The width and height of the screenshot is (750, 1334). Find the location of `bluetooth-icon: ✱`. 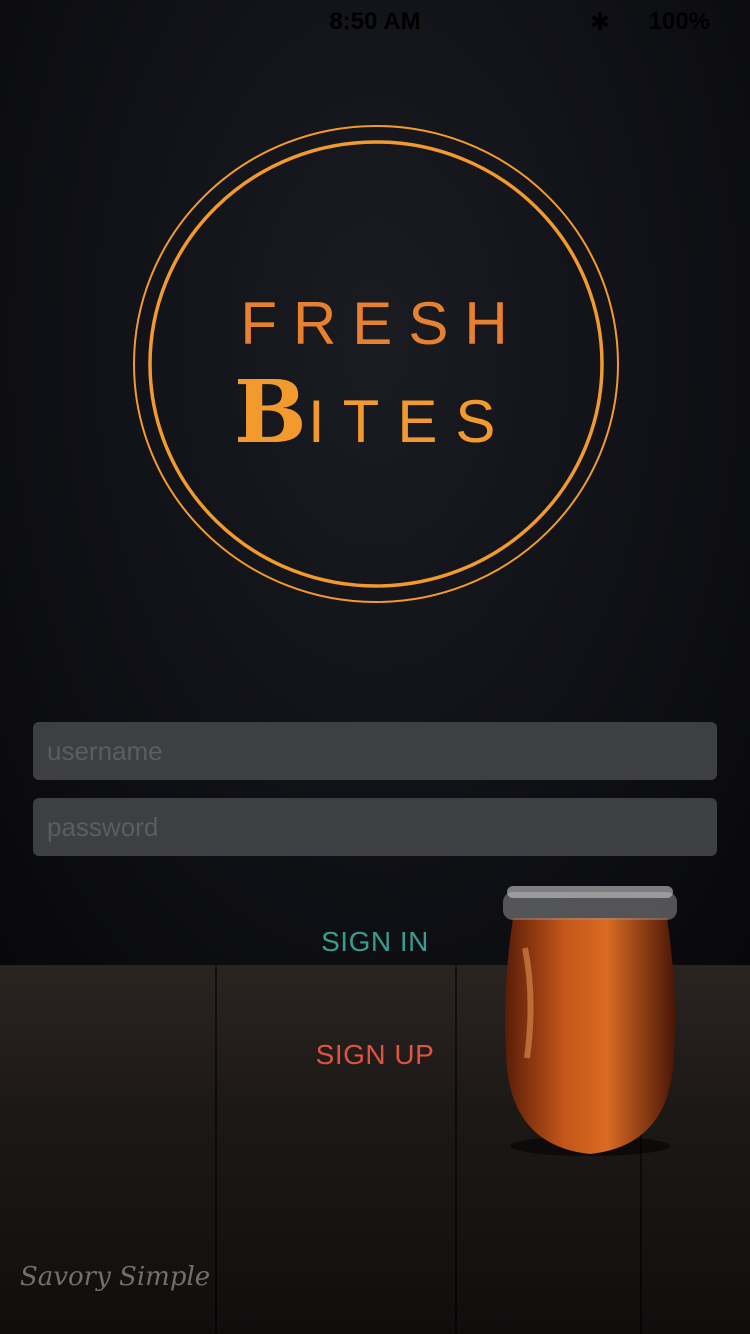

bluetooth-icon: ✱ is located at coordinates (599, 22).